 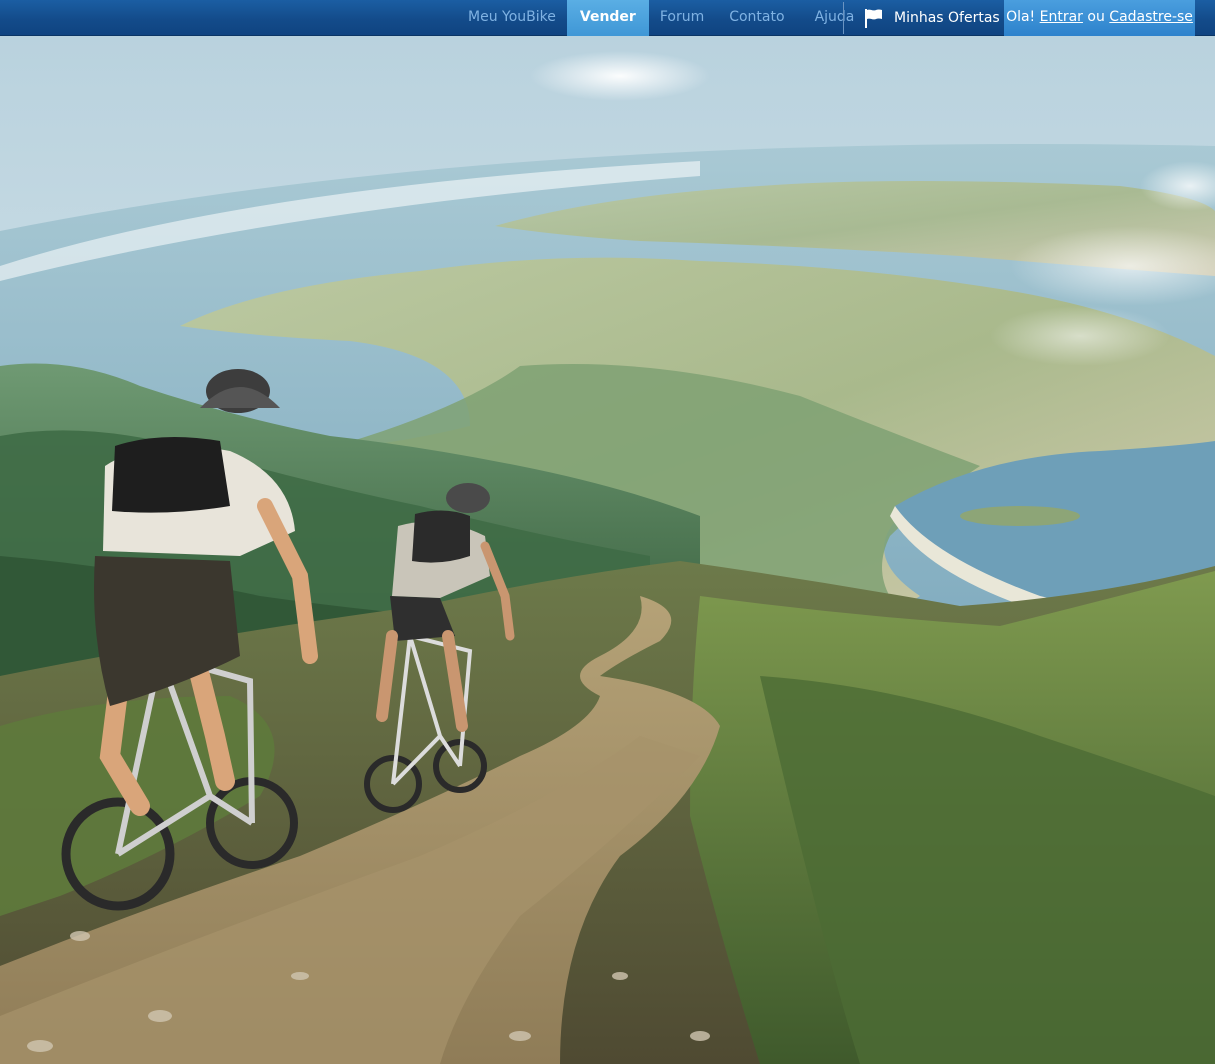 What do you see at coordinates (873, 18) in the screenshot?
I see `flag-icon` at bounding box center [873, 18].